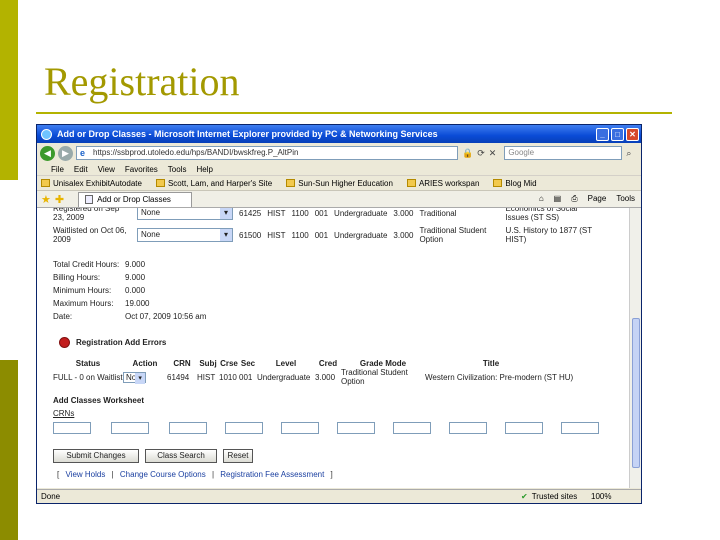  Describe the element at coordinates (77, 277) in the screenshot. I see `summary-label: Billing Hours:` at that location.